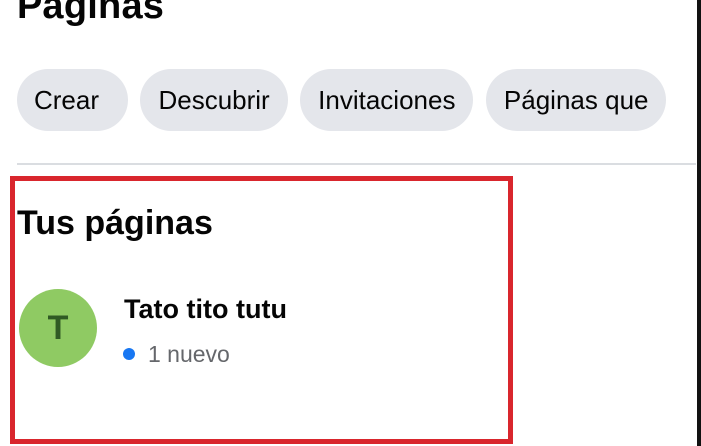 The height and width of the screenshot is (446, 701). I want to click on your-pages-title: Tus páginas, so click(115, 223).